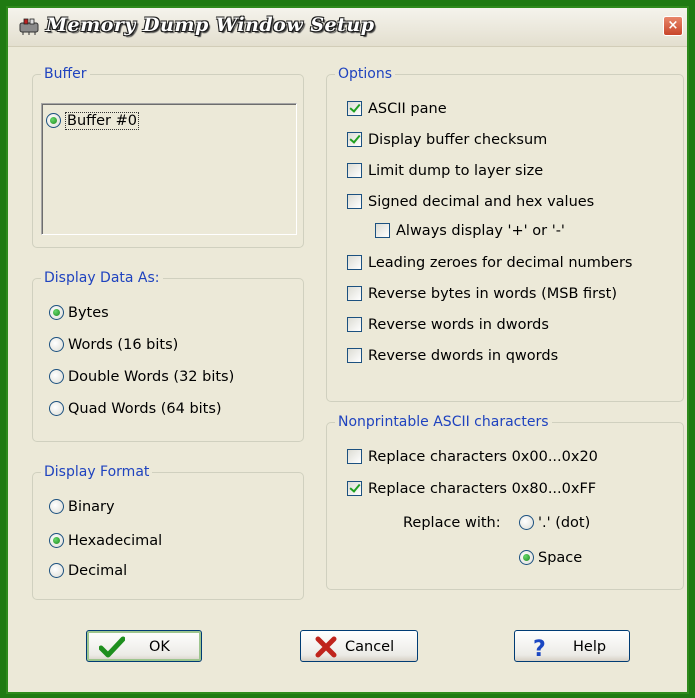 This screenshot has height=698, width=695. I want to click on cancel-label: Cancel, so click(370, 647).